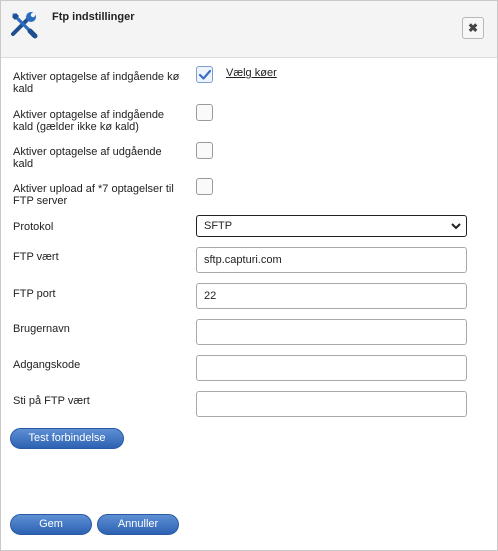  I want to click on checkbox-queue-incoming, so click(204, 74).